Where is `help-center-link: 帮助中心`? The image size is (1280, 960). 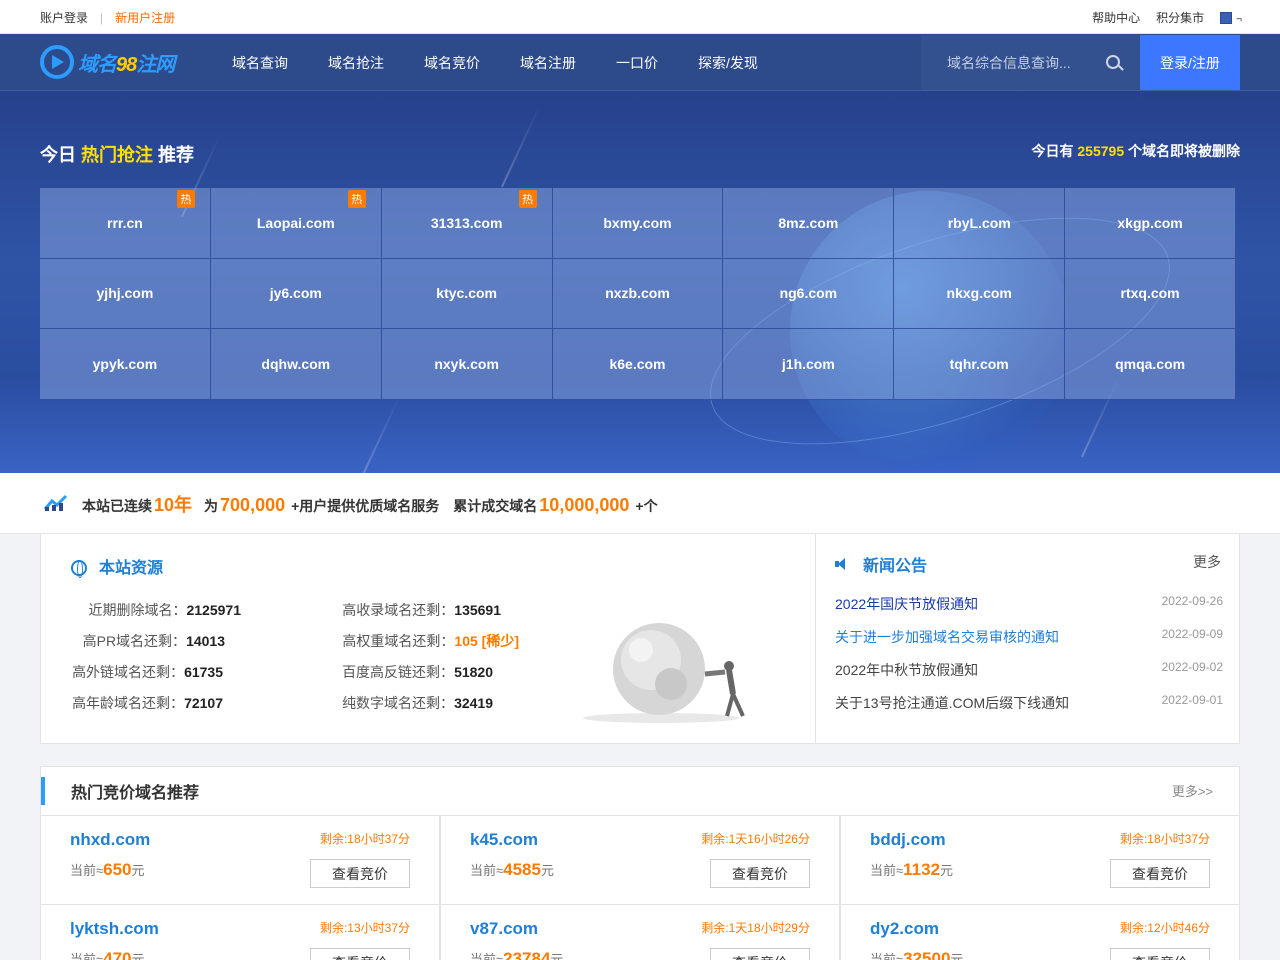
help-center-link: 帮助中心 is located at coordinates (1116, 17).